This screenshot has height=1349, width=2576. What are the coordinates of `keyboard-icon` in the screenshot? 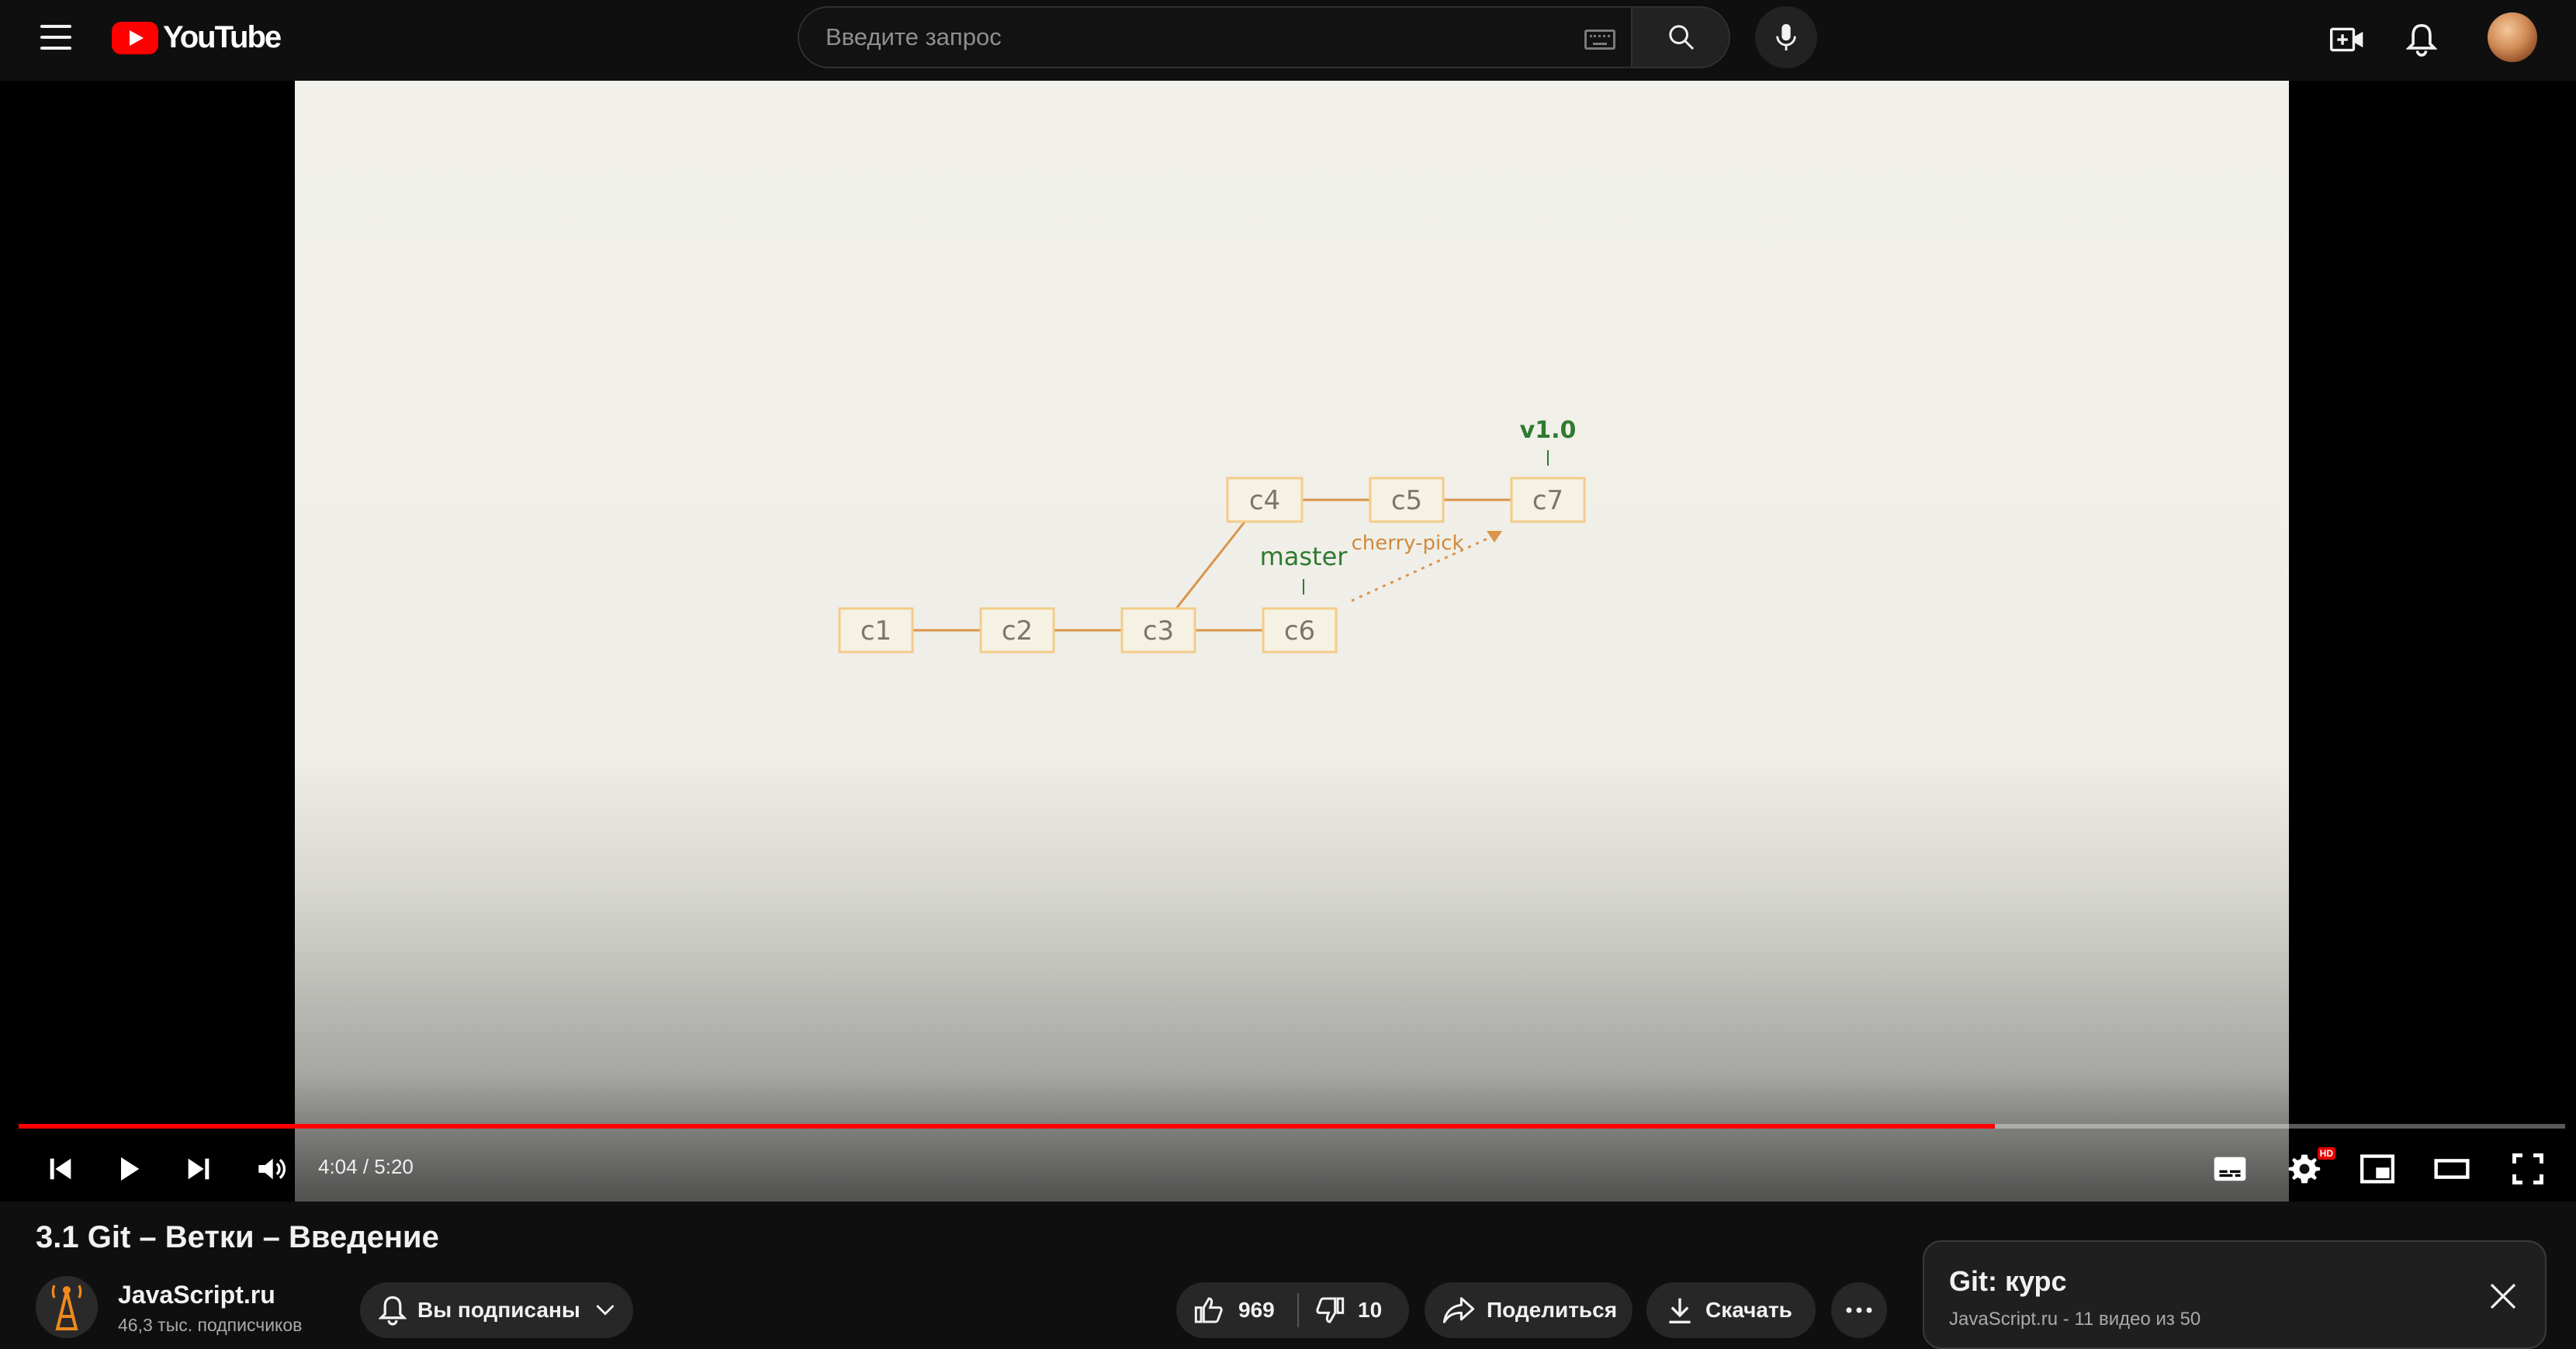 It's located at (1599, 40).